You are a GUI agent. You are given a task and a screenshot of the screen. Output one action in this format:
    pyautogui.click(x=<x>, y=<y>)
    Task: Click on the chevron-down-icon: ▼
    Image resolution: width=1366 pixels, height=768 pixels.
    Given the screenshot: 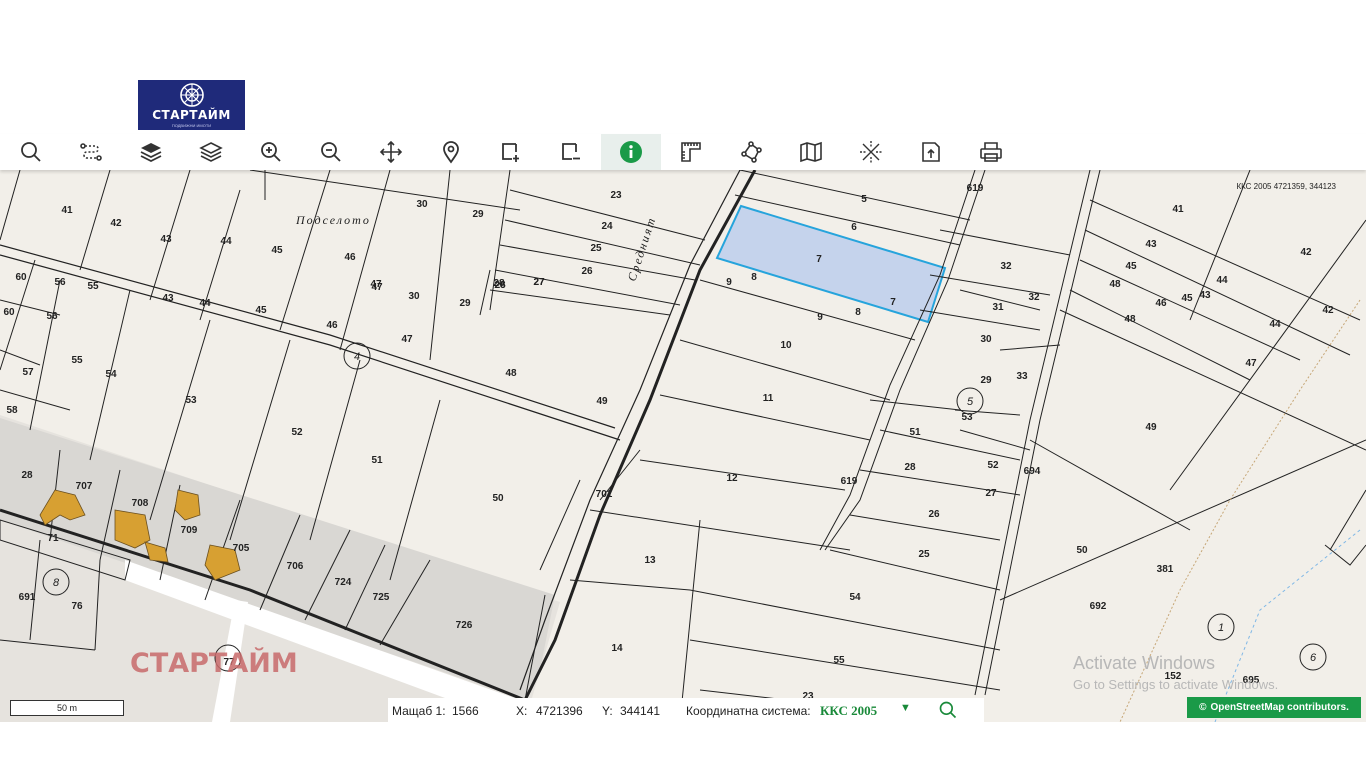 What is the action you would take?
    pyautogui.click(x=905, y=708)
    